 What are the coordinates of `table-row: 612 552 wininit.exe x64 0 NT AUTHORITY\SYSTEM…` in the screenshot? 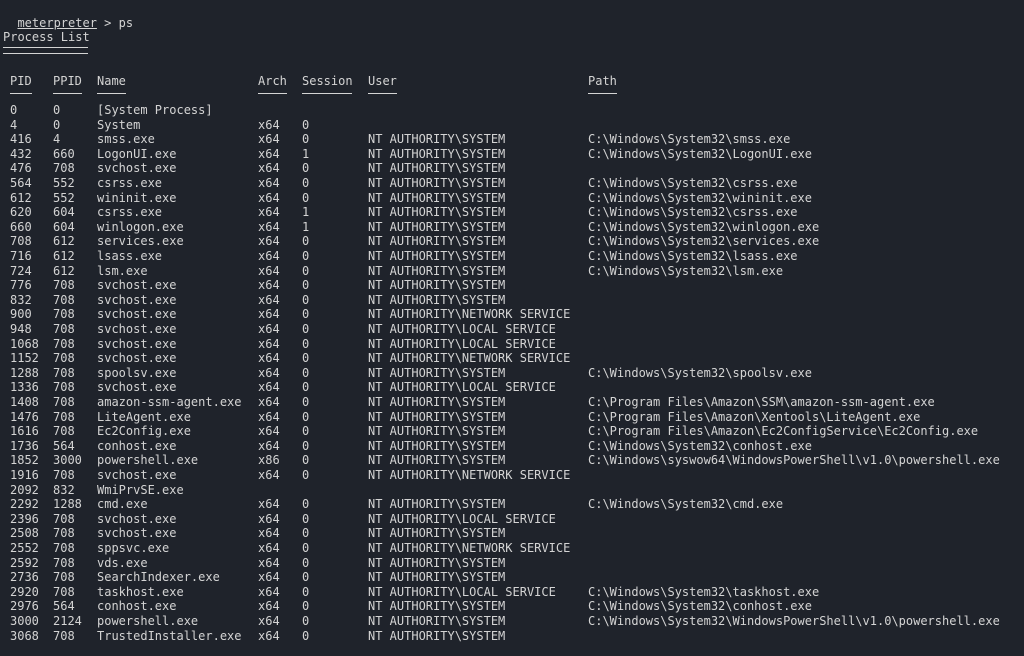 It's located at (512, 198).